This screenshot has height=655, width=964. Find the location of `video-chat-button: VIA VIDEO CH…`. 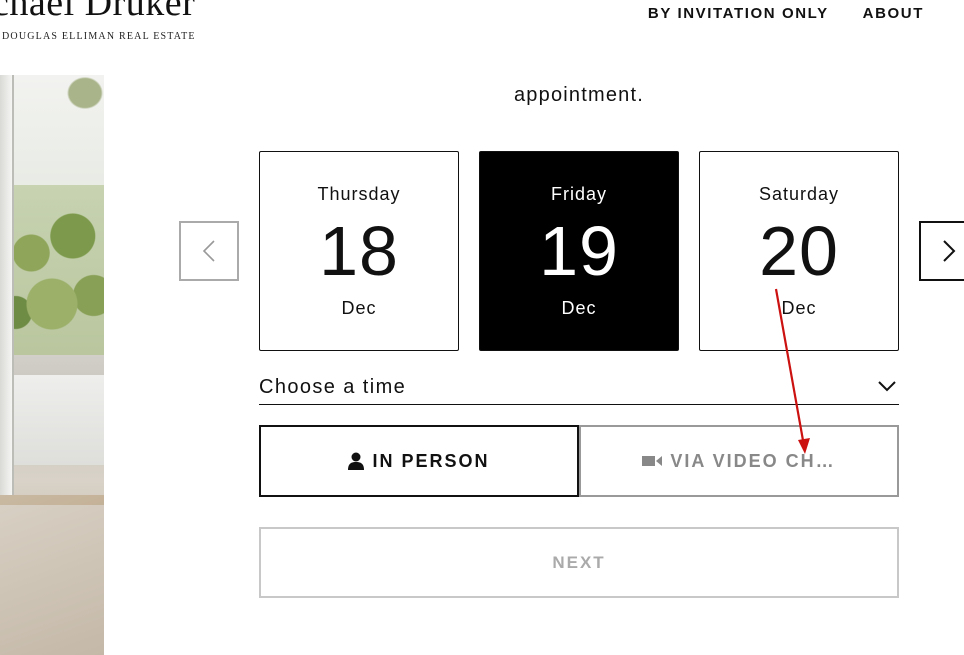

video-chat-button: VIA VIDEO CH… is located at coordinates (739, 461).